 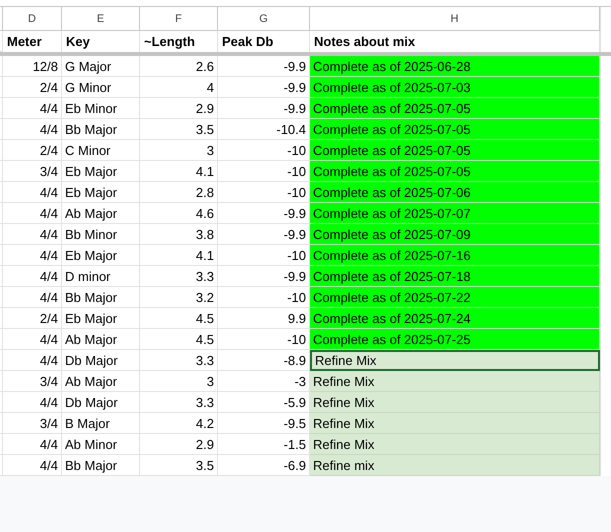 I want to click on notes-cell: Complete as of 2025-07-09, so click(x=455, y=234).